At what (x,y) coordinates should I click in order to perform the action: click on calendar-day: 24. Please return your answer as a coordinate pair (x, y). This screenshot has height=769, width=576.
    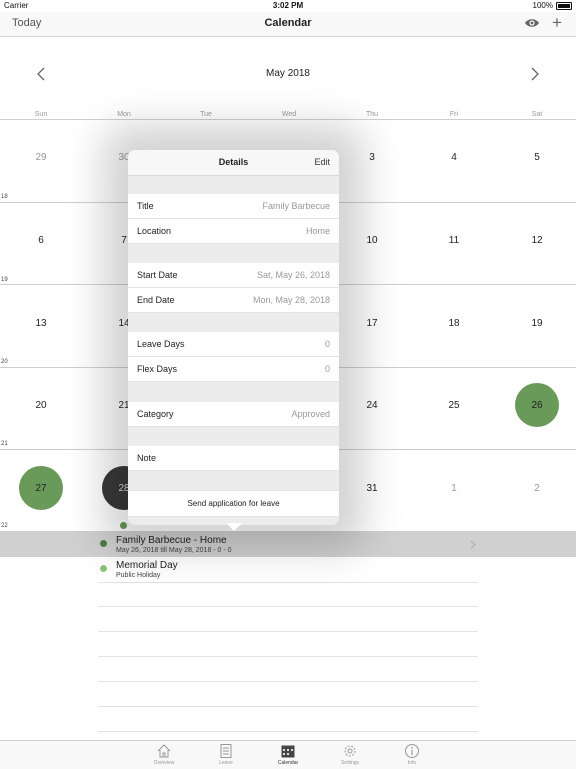
    Looking at the image, I should click on (372, 405).